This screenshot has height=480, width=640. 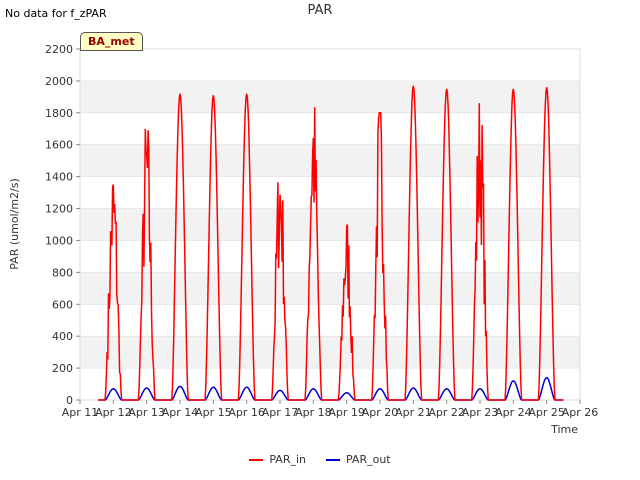 What do you see at coordinates (368, 459) in the screenshot?
I see `legend-label-par-out: PAR_out` at bounding box center [368, 459].